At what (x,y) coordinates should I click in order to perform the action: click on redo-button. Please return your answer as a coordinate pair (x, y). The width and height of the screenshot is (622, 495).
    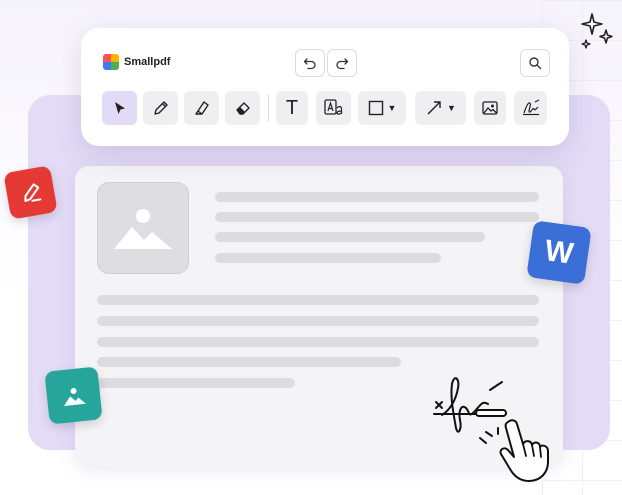
    Looking at the image, I should click on (342, 63).